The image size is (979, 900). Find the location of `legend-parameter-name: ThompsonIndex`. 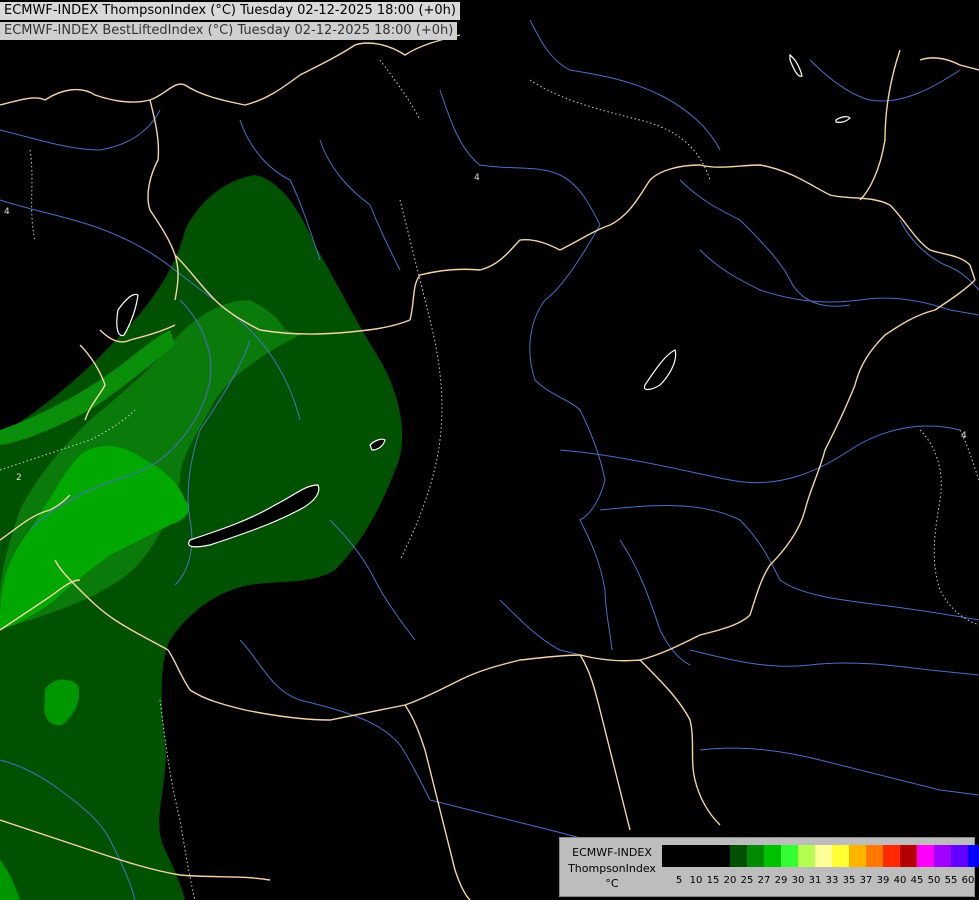

legend-parameter-name: ThompsonIndex is located at coordinates (612, 868).